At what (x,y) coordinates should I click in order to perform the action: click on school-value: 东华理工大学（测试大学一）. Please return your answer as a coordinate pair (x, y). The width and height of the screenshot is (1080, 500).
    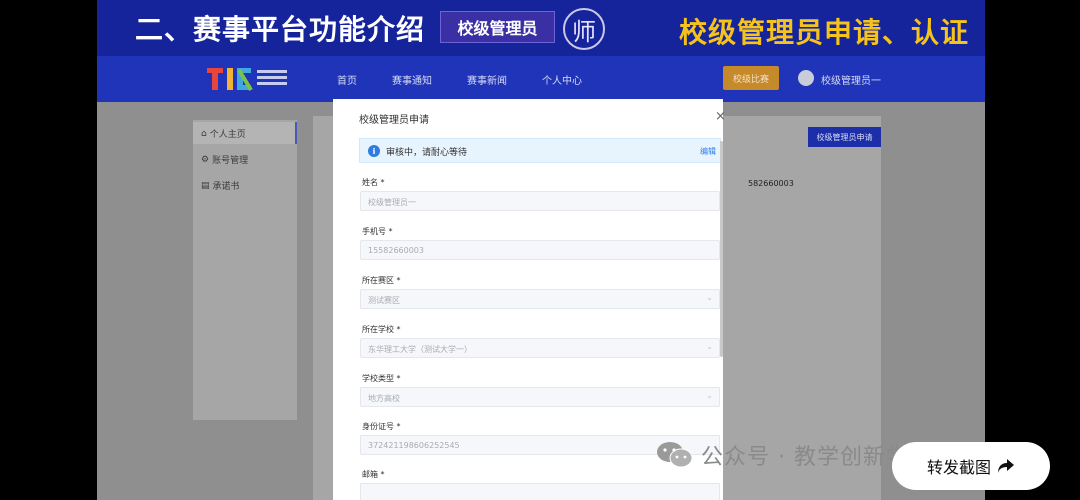
    Looking at the image, I should click on (420, 349).